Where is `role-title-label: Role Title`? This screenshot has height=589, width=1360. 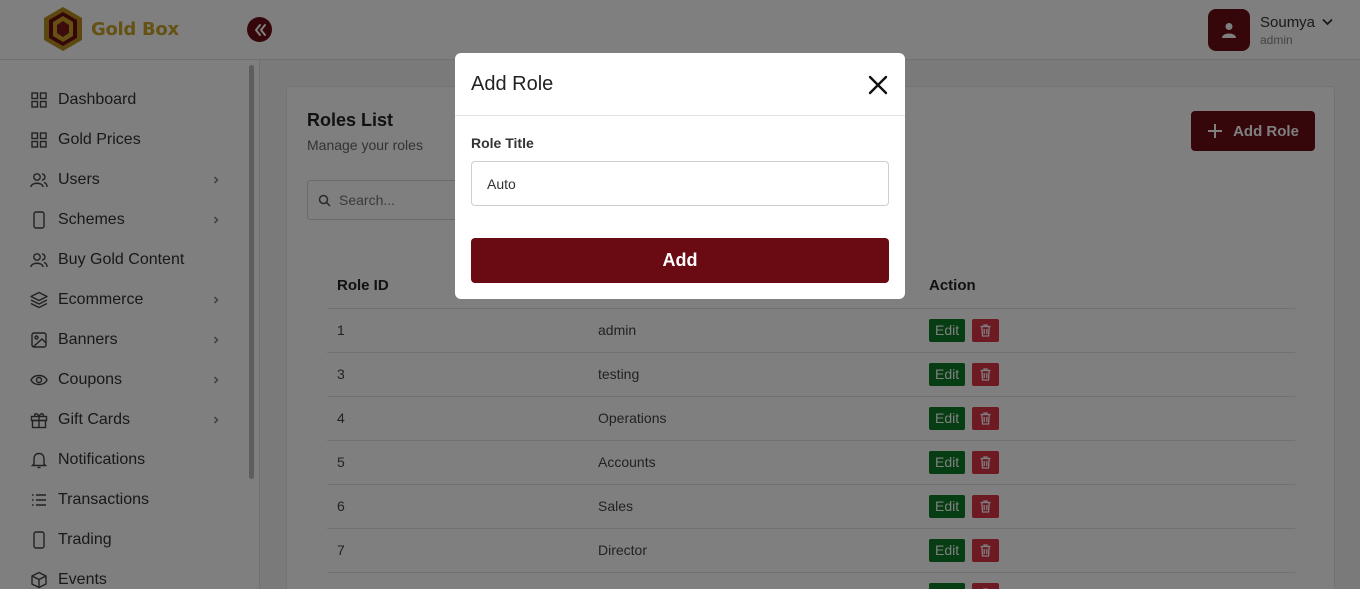
role-title-label: Role Title is located at coordinates (502, 143).